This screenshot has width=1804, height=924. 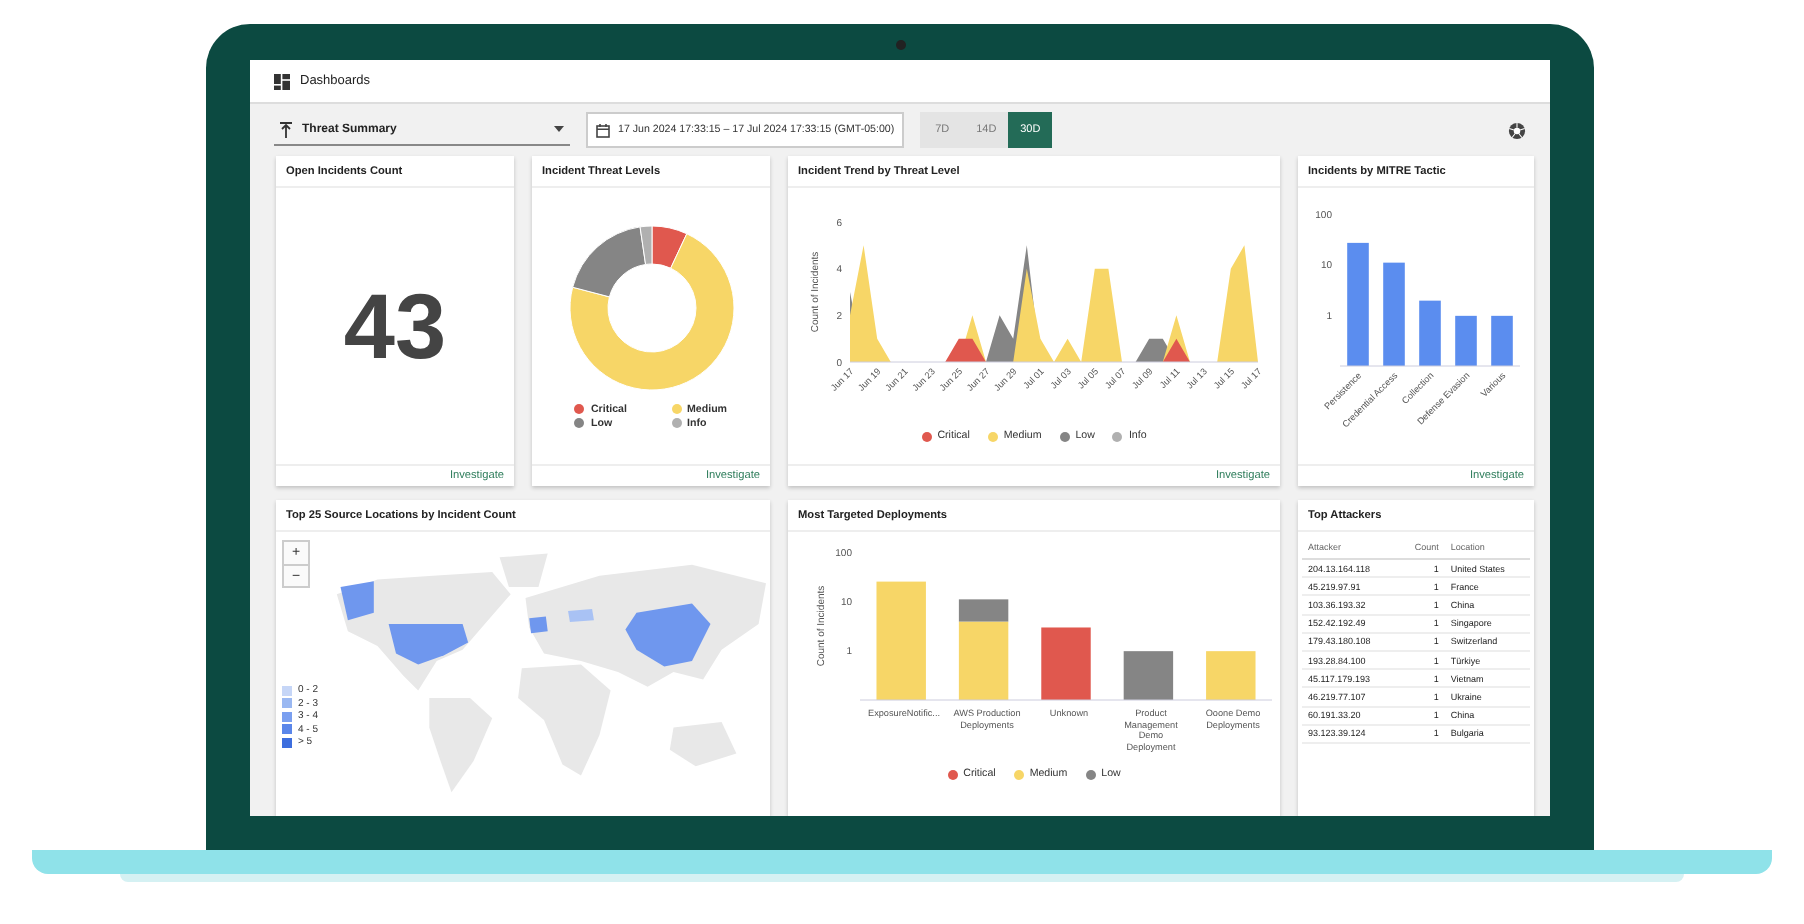 What do you see at coordinates (559, 129) in the screenshot?
I see `caret-icon` at bounding box center [559, 129].